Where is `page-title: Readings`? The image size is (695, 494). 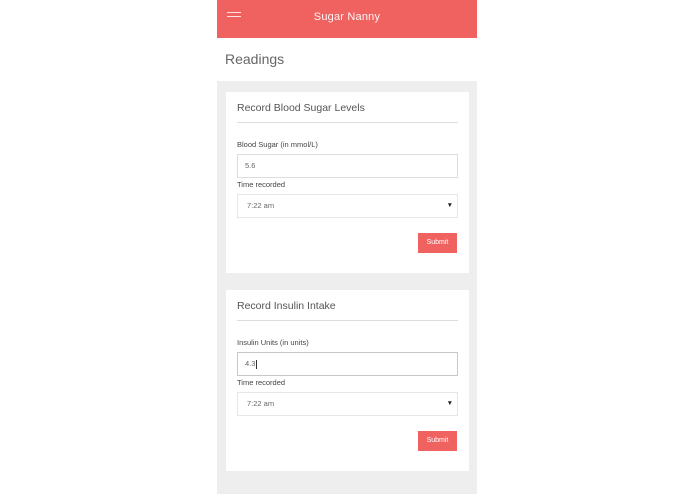
page-title: Readings is located at coordinates (255, 59).